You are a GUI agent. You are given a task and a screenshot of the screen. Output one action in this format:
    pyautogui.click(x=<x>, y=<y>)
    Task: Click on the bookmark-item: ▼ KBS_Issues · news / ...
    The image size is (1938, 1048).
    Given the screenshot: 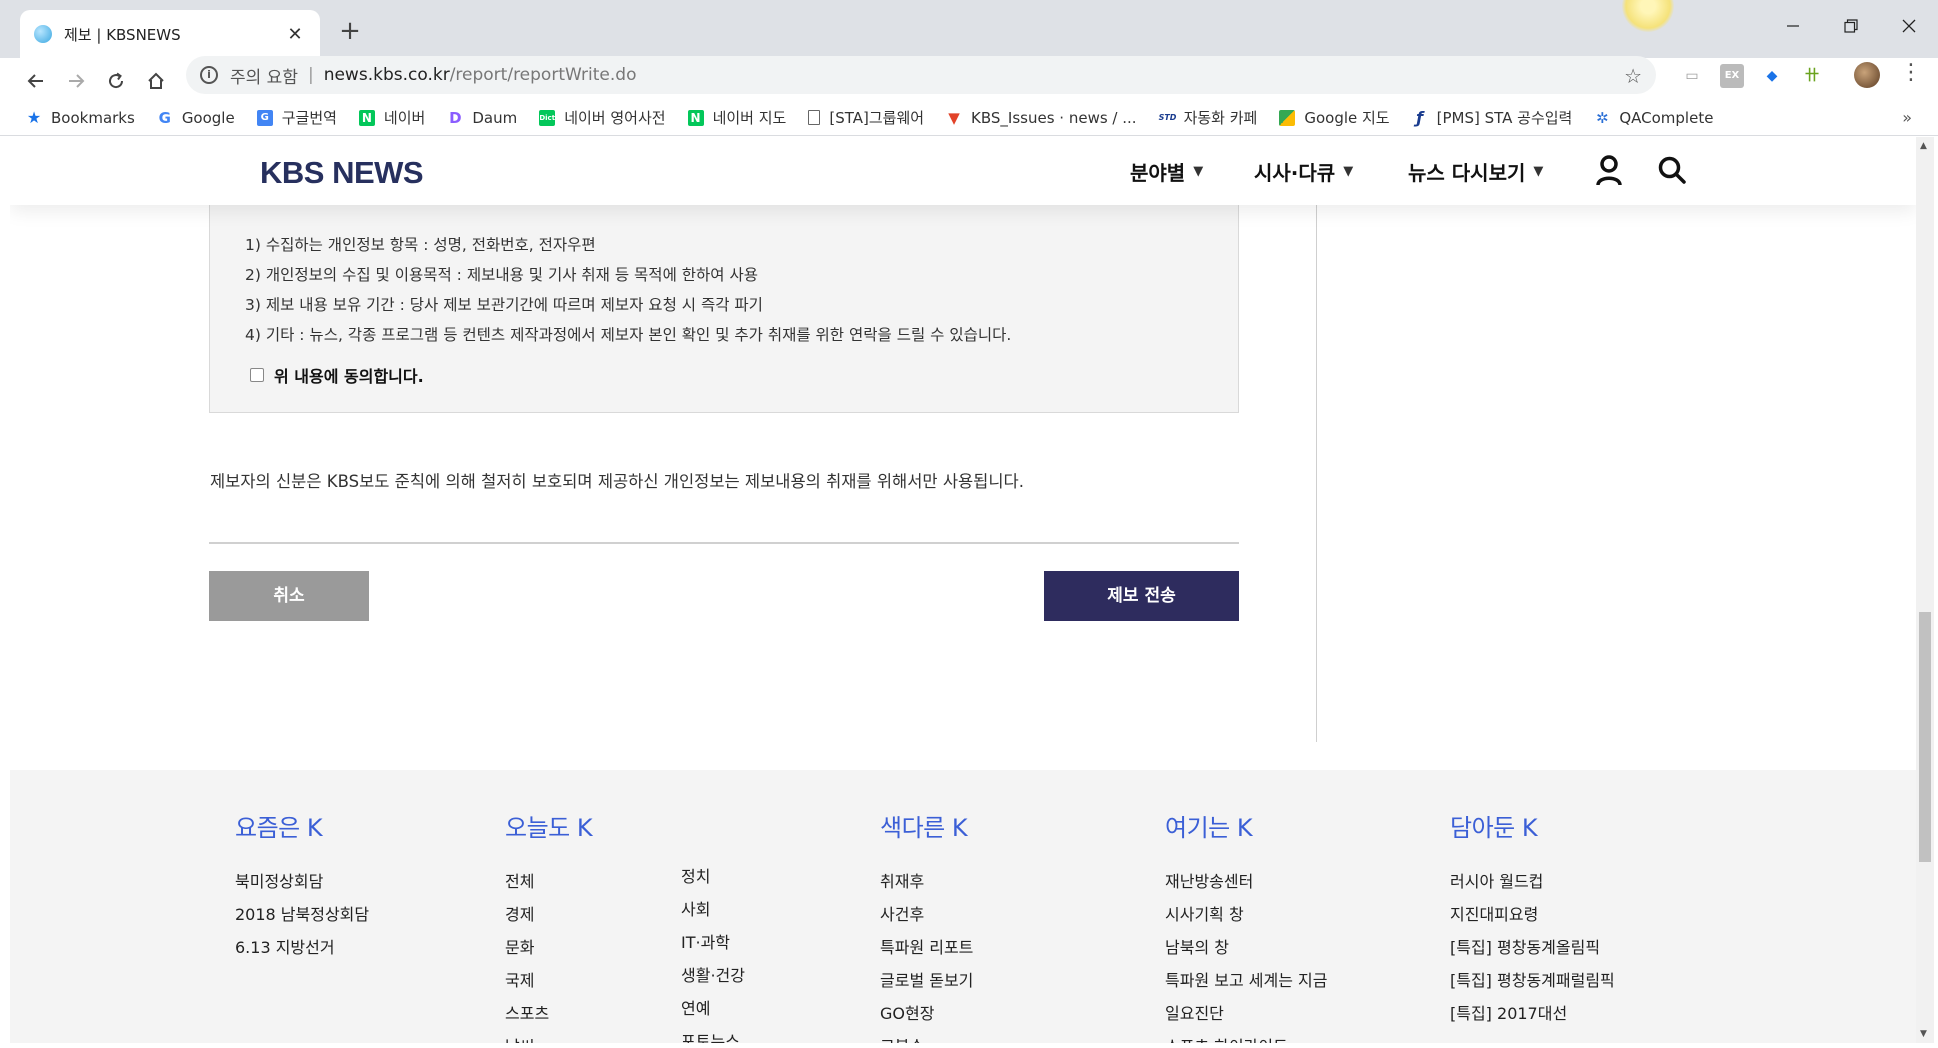 What is the action you would take?
    pyautogui.click(x=1041, y=117)
    